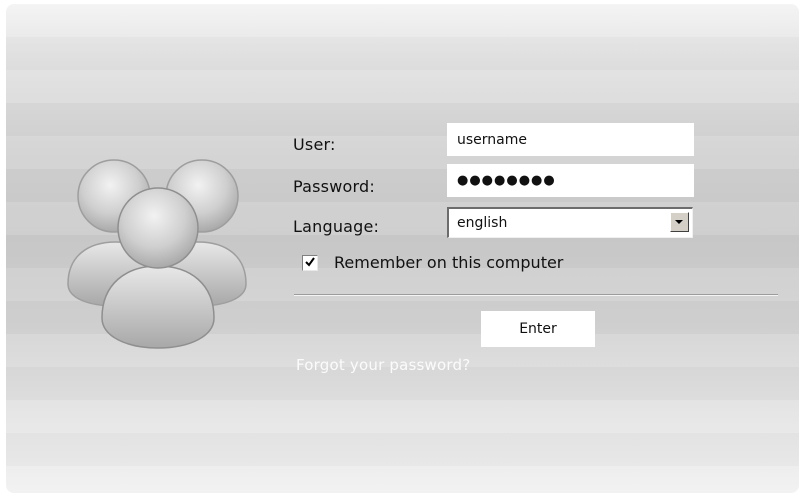 This screenshot has width=805, height=499. Describe the element at coordinates (538, 329) in the screenshot. I see `enter-button: Enter` at that location.